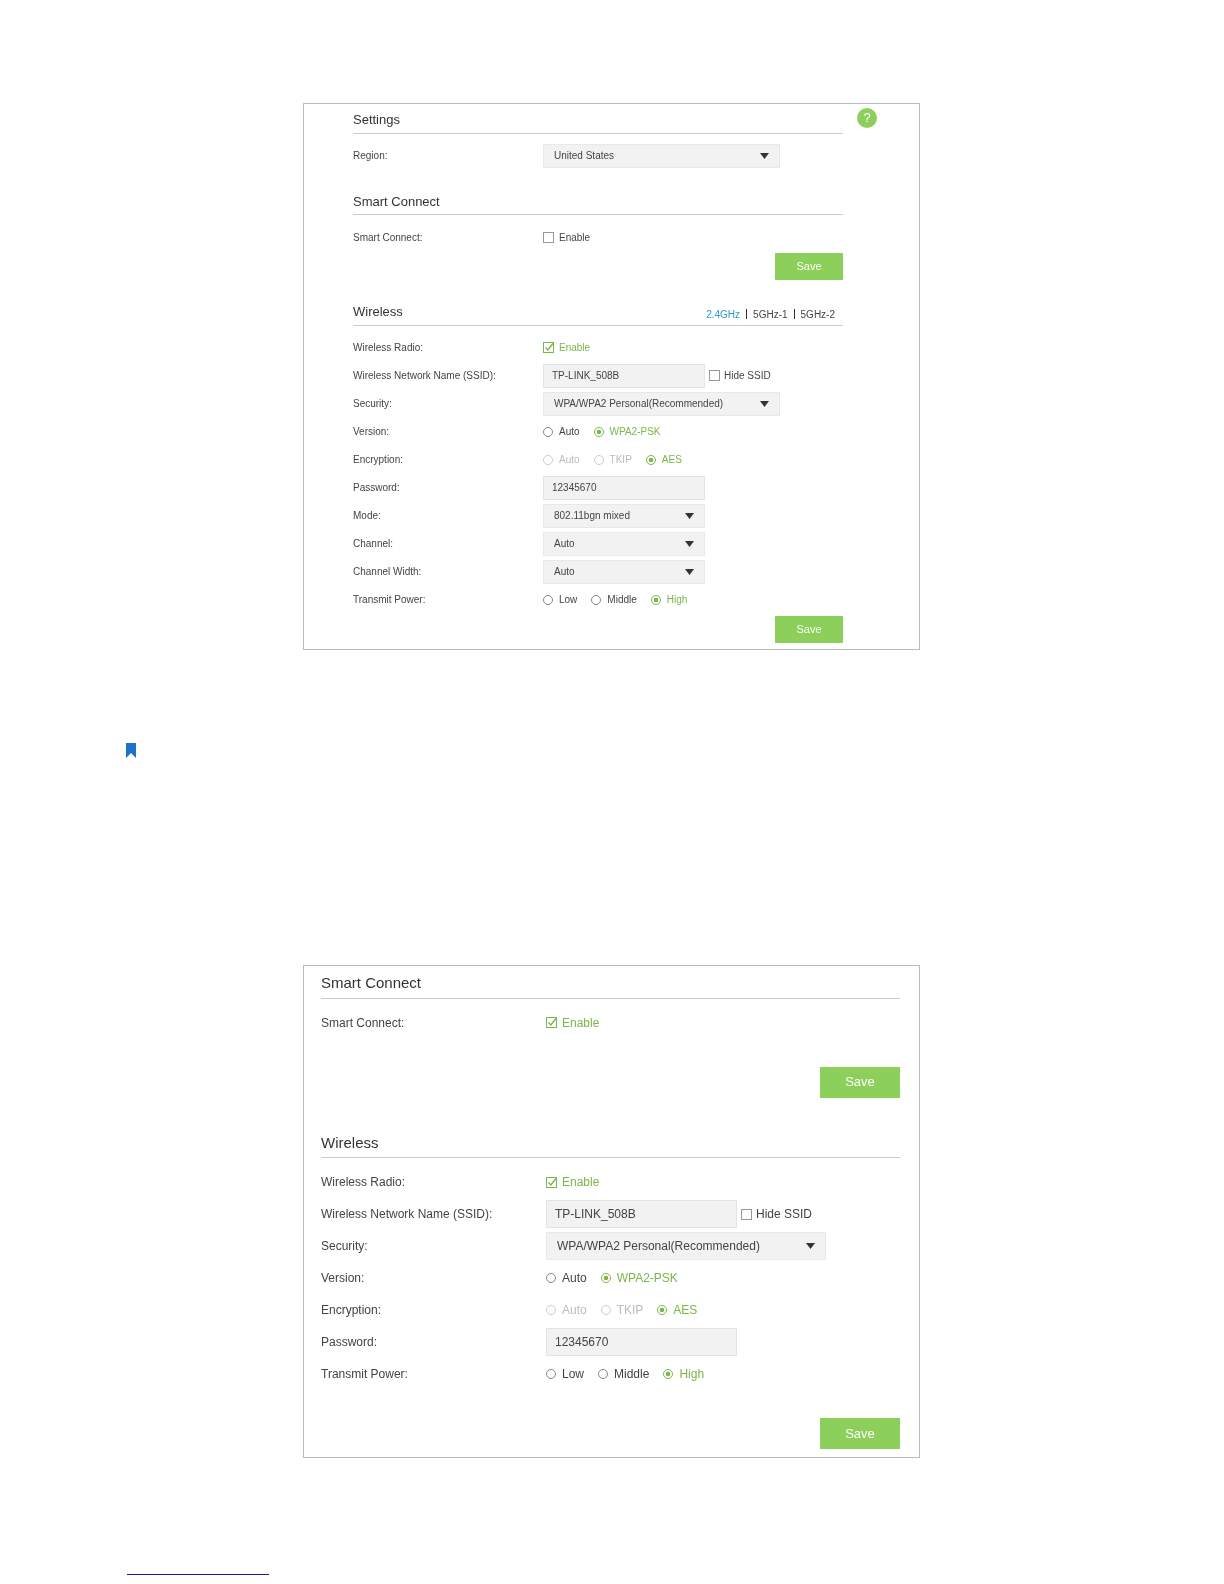 This screenshot has height=1584, width=1224. I want to click on dropdown: 802.11bgn mixed, so click(624, 515).